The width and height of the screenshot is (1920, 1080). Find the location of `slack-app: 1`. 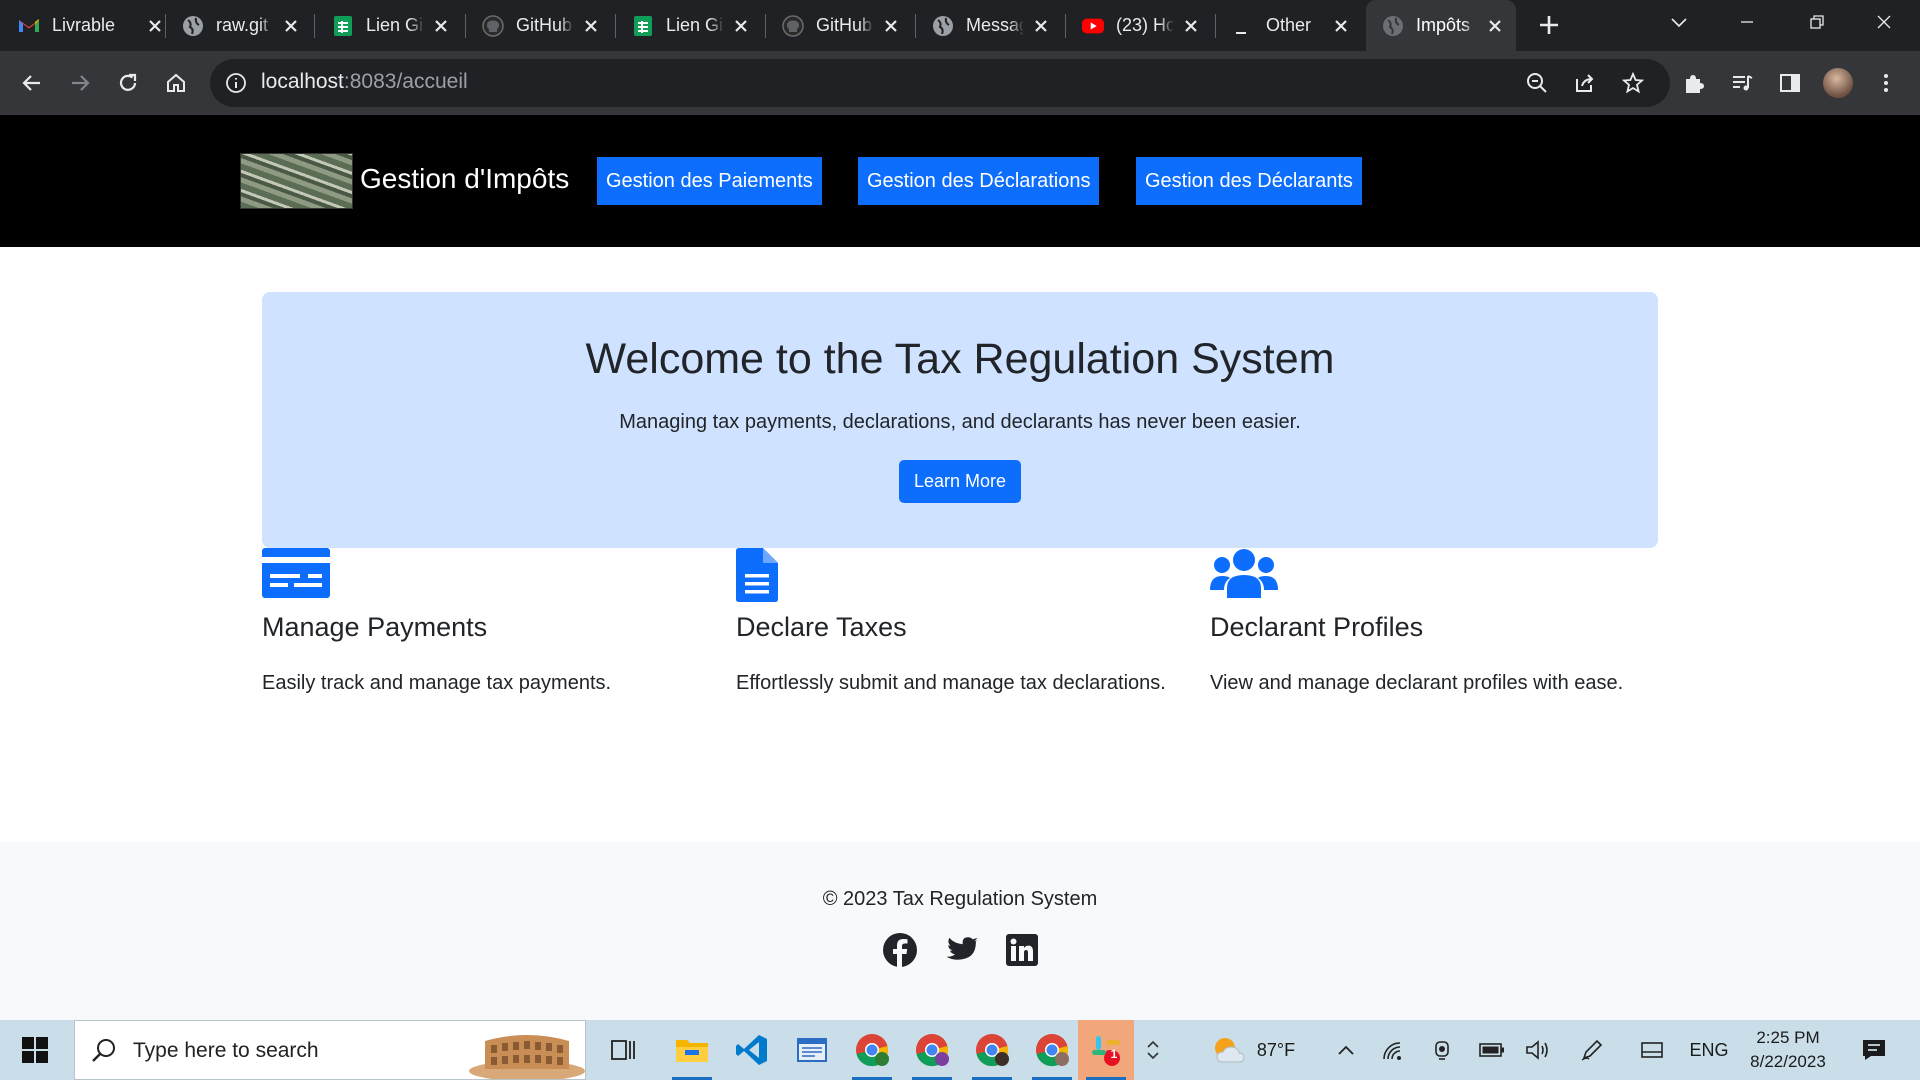

slack-app: 1 is located at coordinates (1106, 1050).